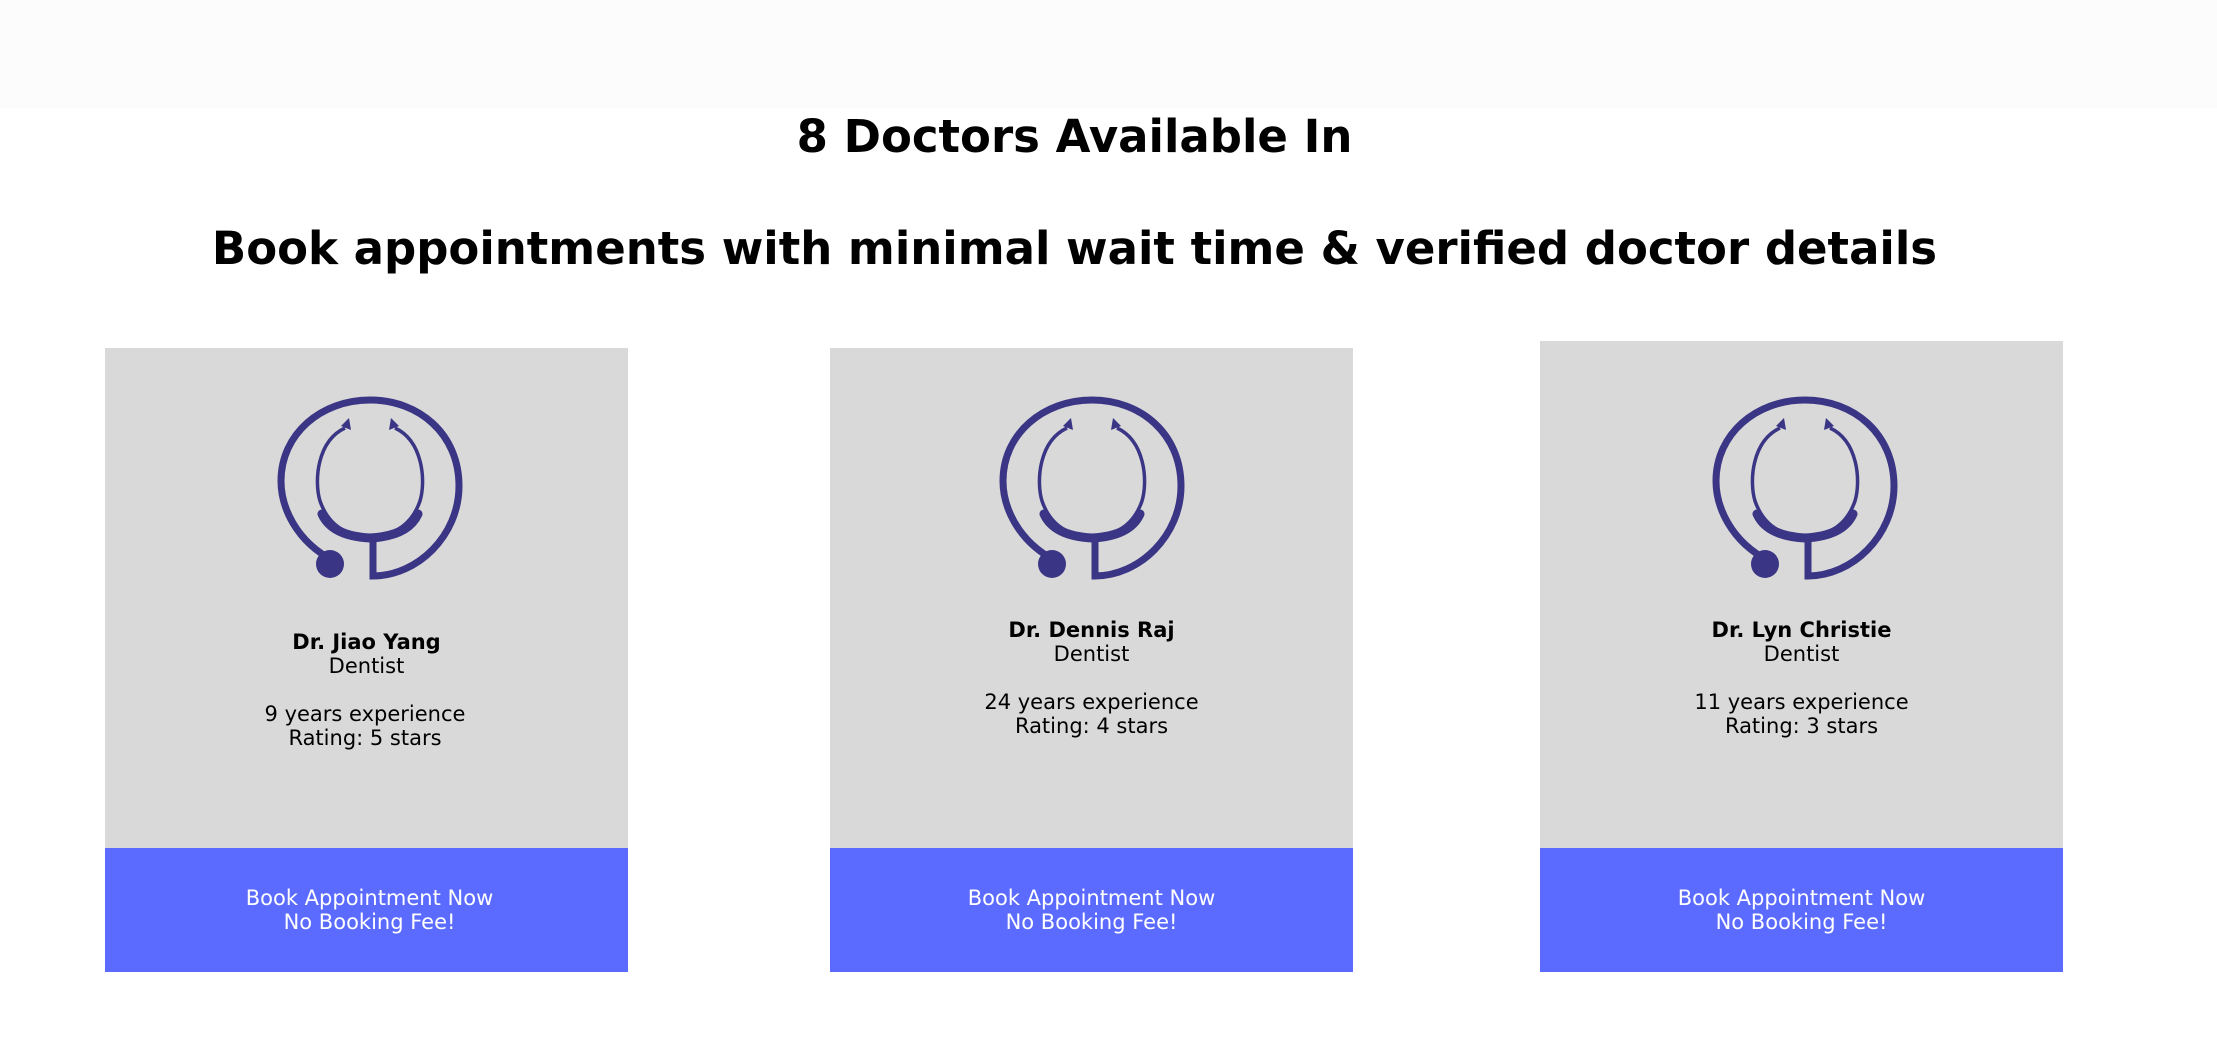 The width and height of the screenshot is (2217, 1041). Describe the element at coordinates (1091, 702) in the screenshot. I see `doctor-experience: 24 years experience` at that location.